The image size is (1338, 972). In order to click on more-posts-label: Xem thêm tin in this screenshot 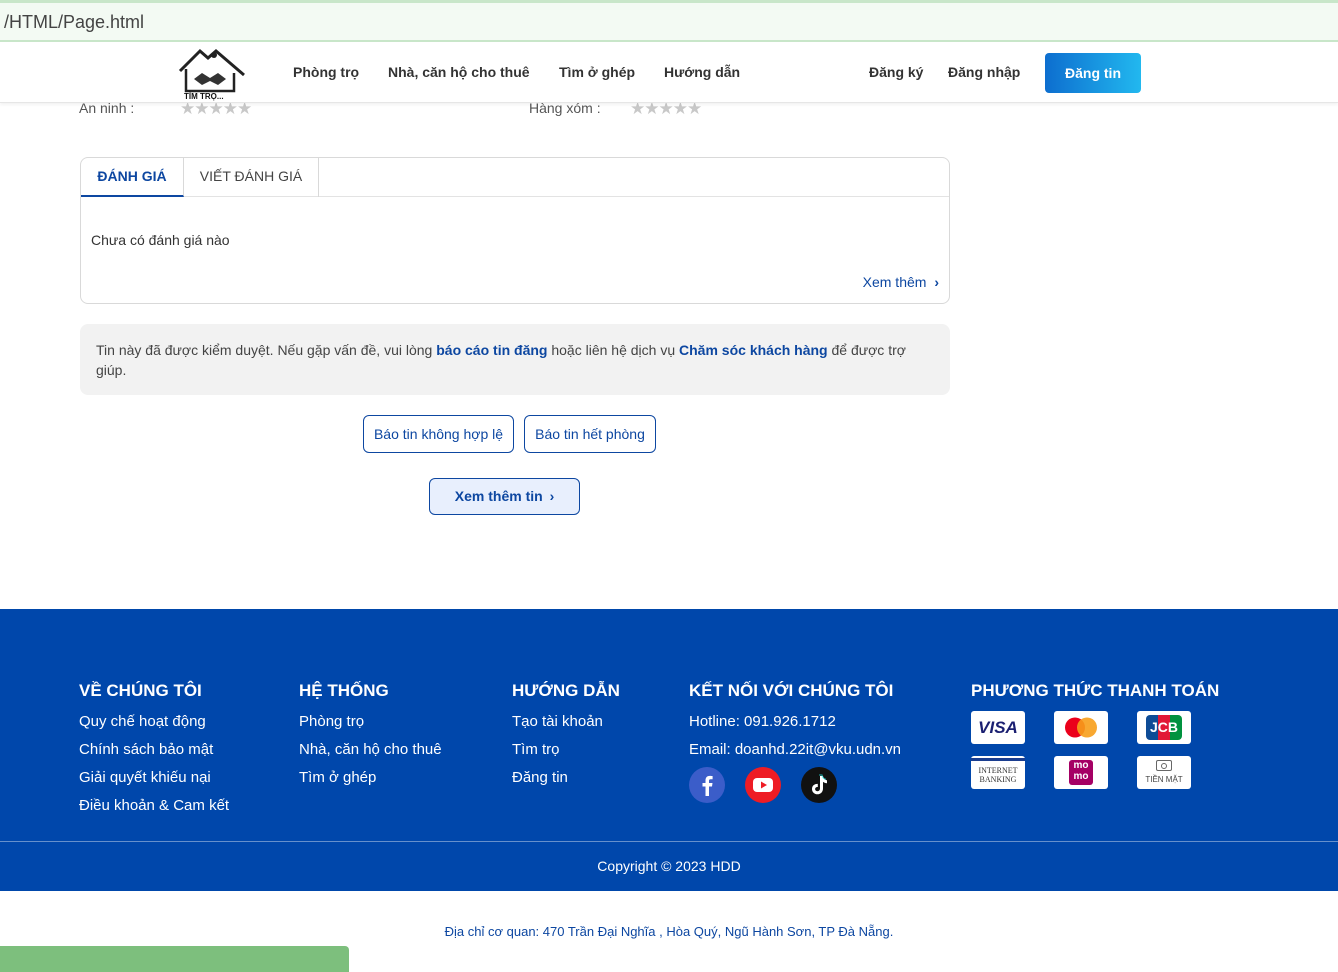, I will do `click(498, 496)`.